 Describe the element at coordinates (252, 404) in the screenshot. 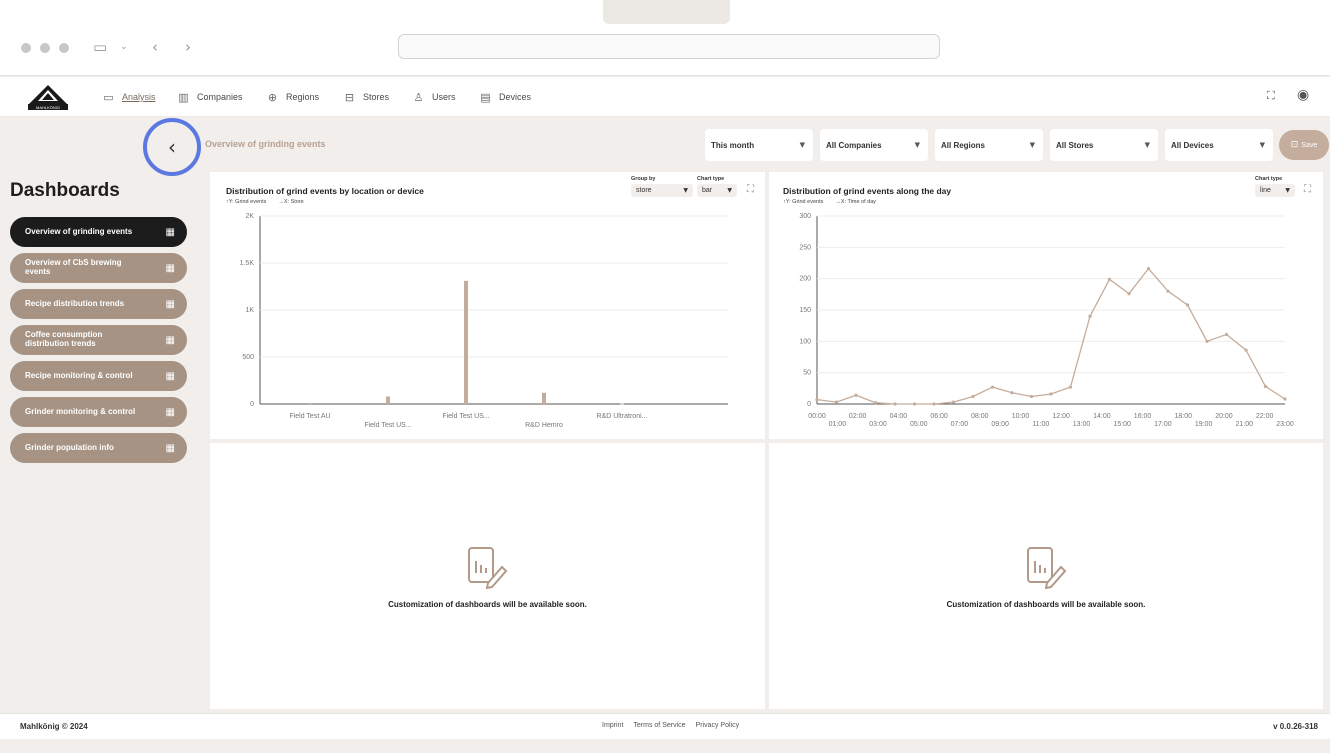

I see `y-tick-label: 0` at that location.